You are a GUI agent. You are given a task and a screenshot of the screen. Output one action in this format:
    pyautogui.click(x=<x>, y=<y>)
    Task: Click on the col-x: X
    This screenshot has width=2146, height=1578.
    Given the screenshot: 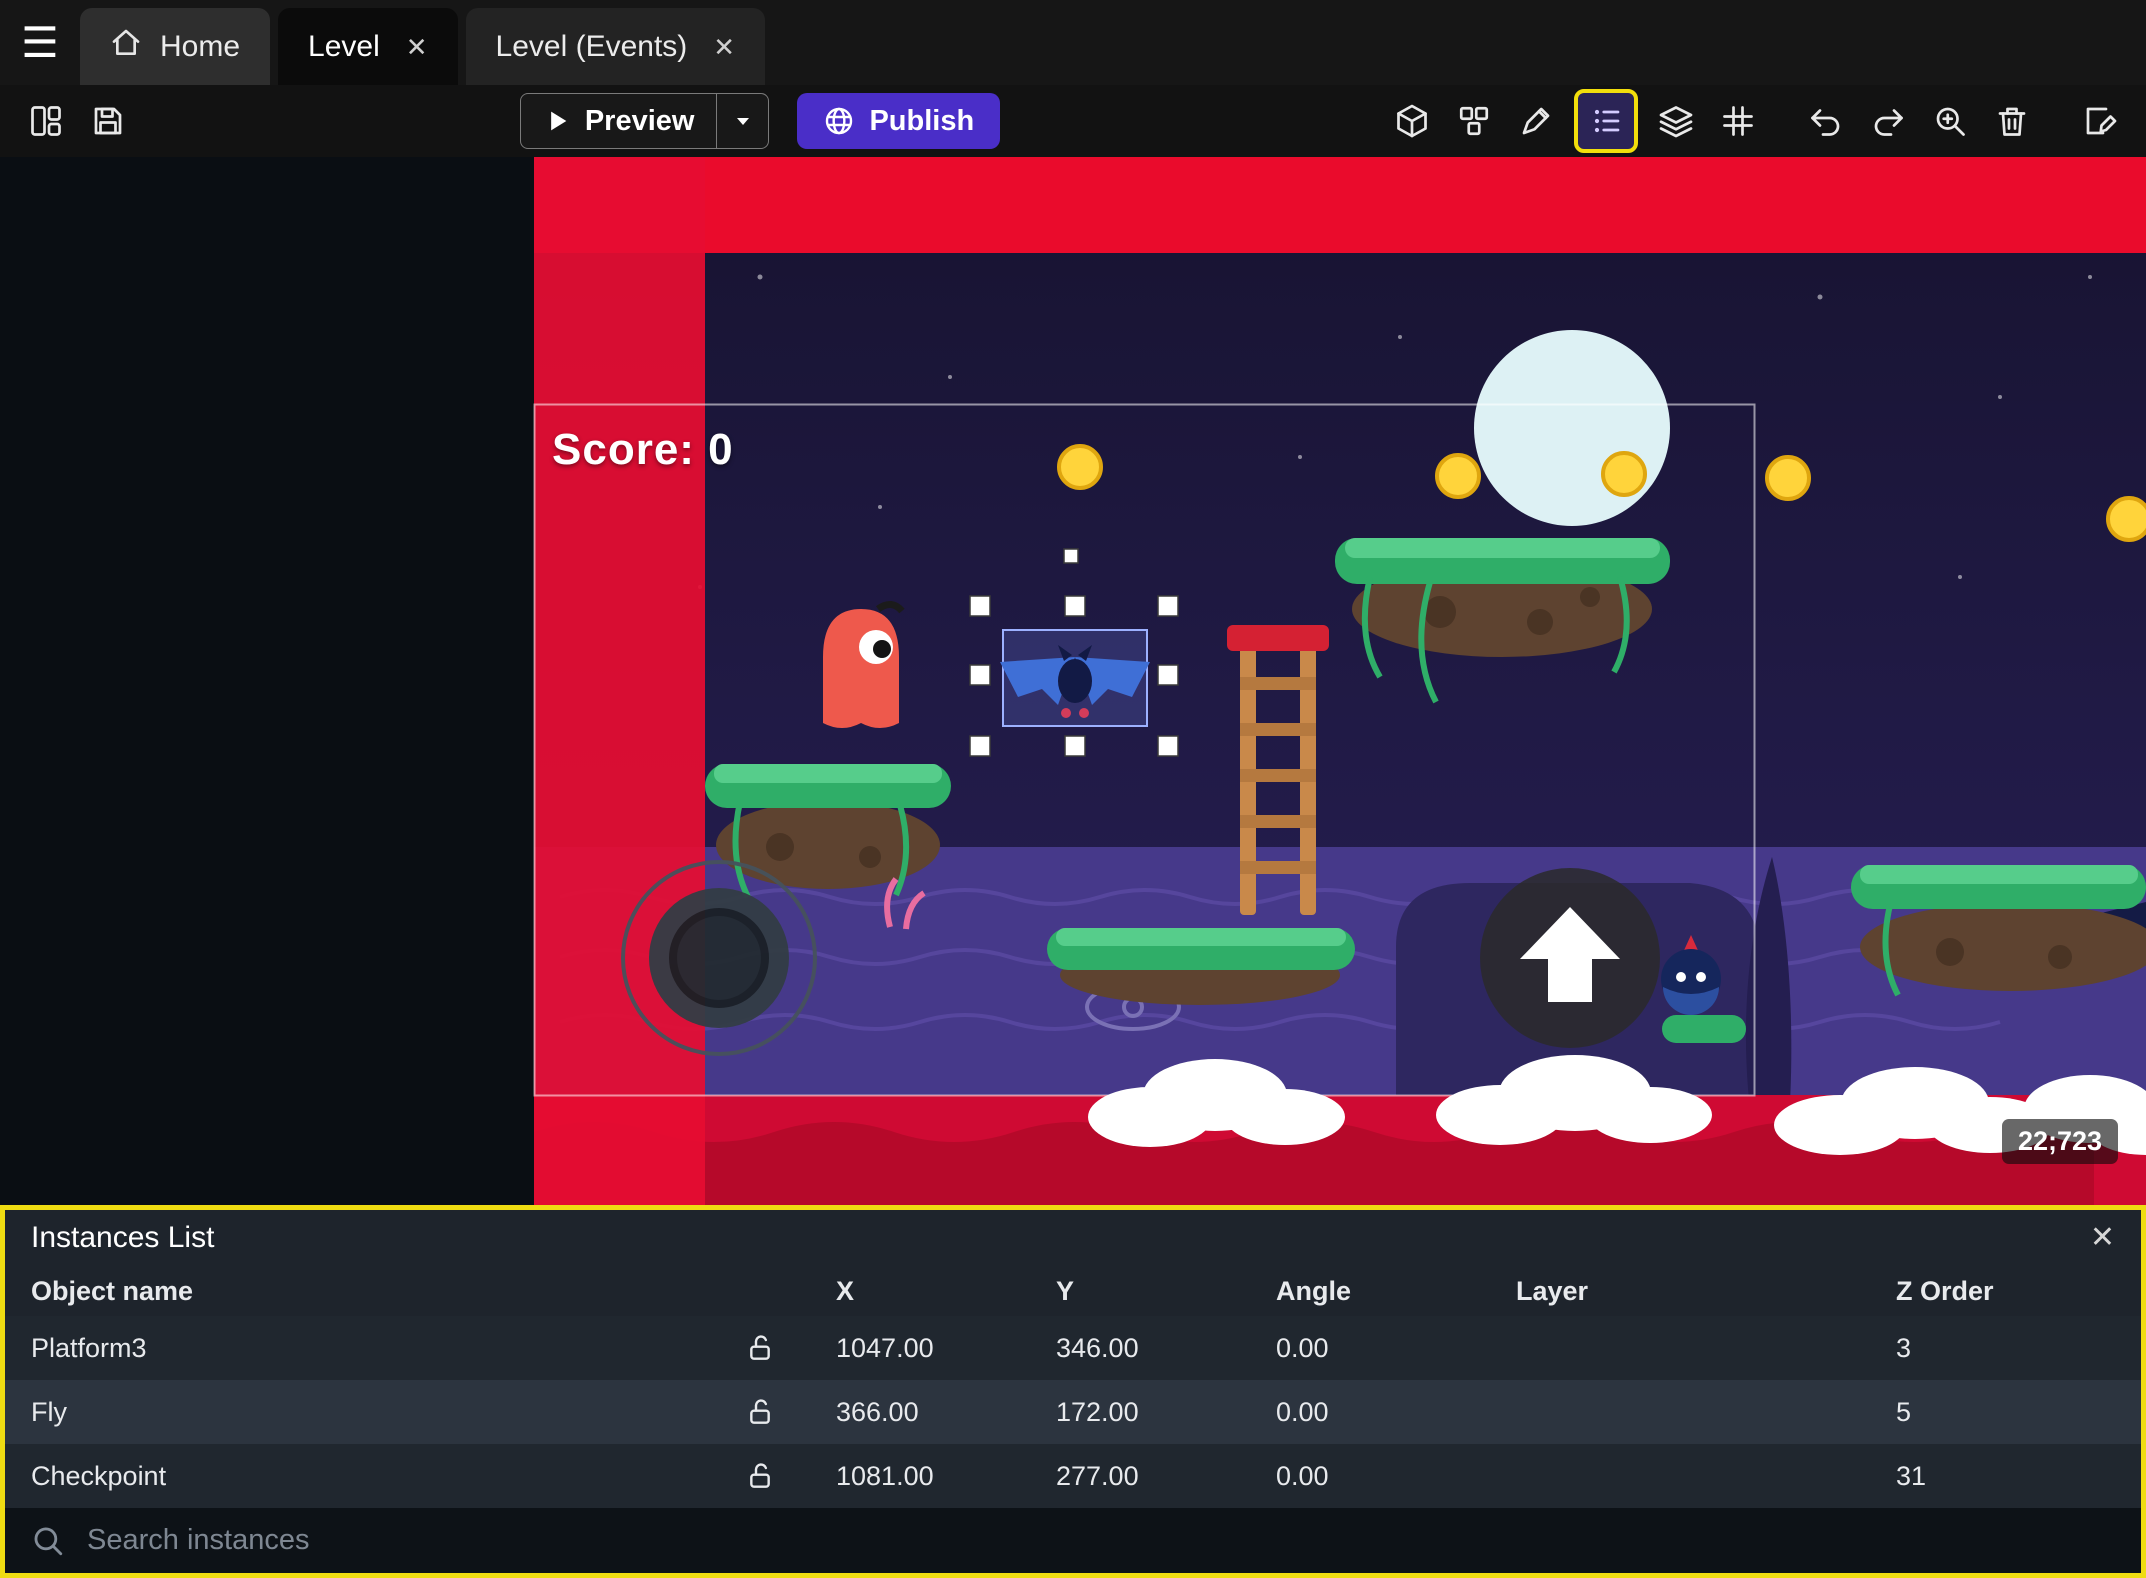 What is the action you would take?
    pyautogui.click(x=845, y=1290)
    